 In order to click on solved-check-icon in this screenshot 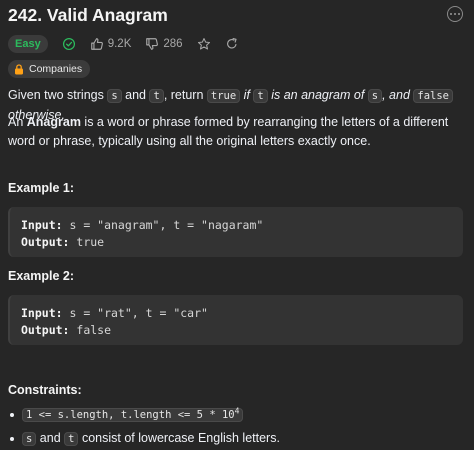, I will do `click(68, 44)`.